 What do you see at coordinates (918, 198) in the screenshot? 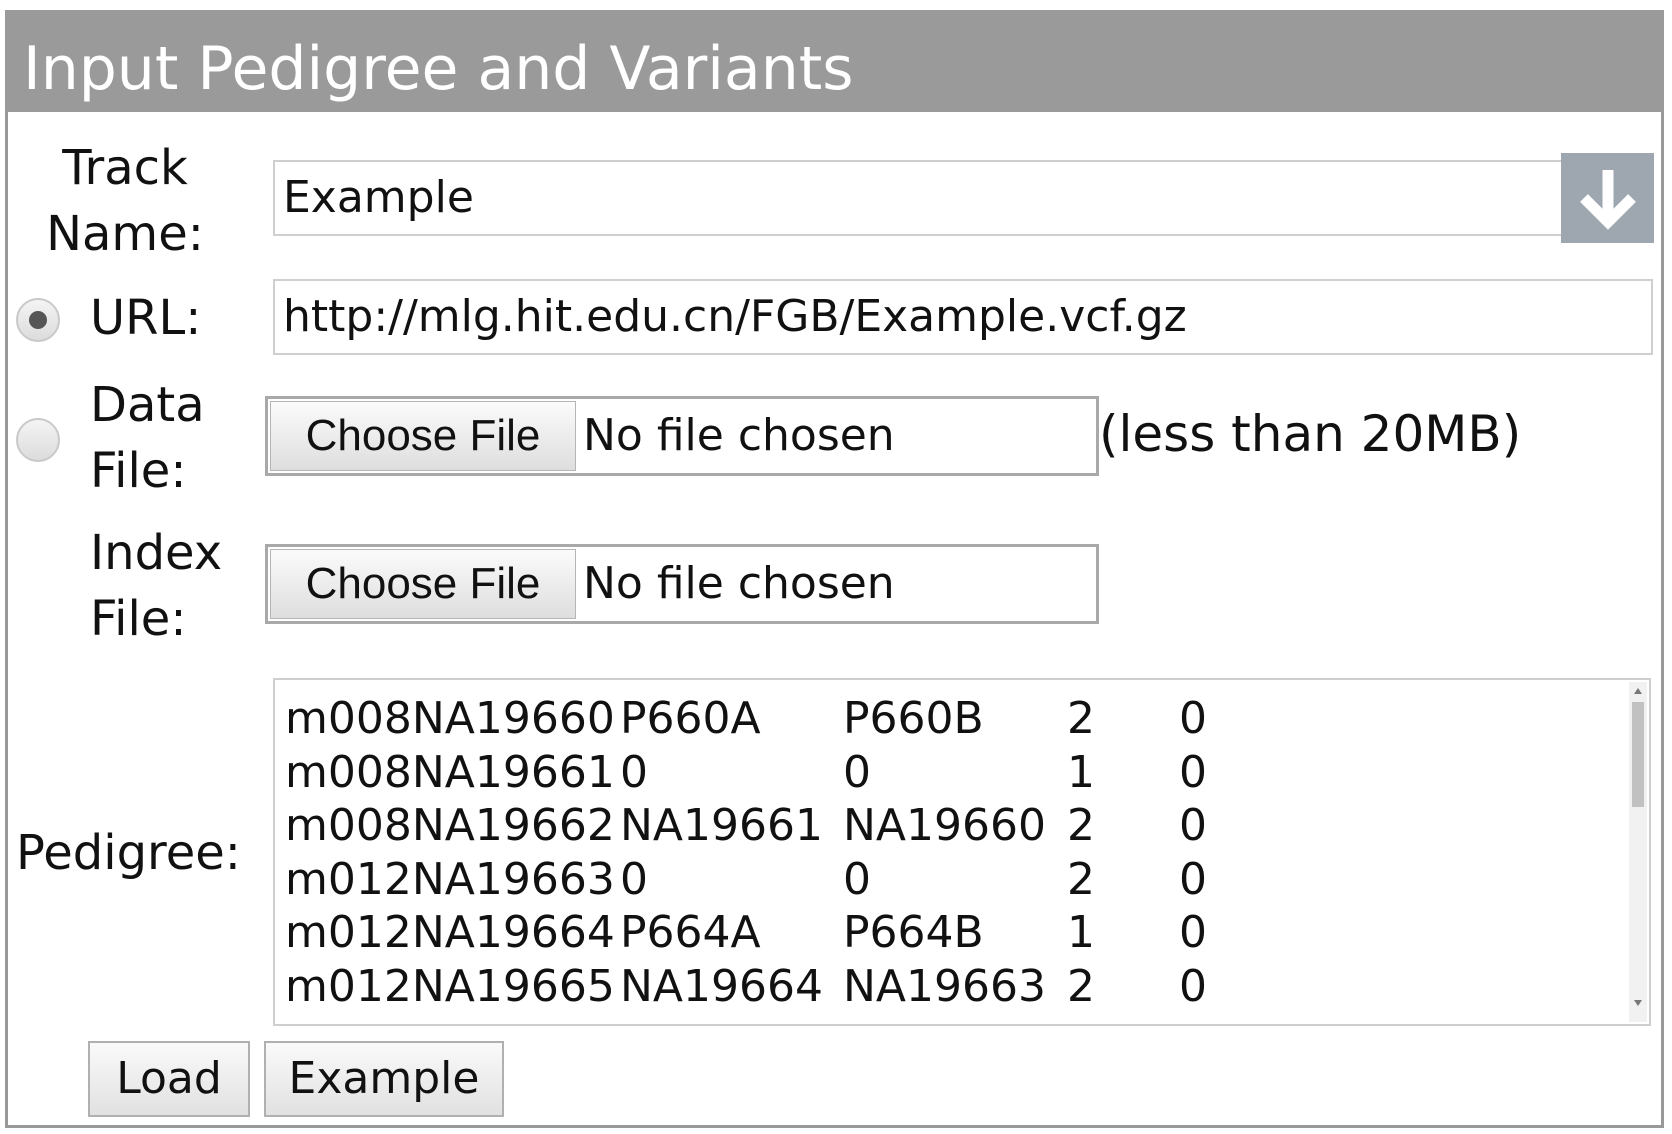
I see `track-name-input: Example` at bounding box center [918, 198].